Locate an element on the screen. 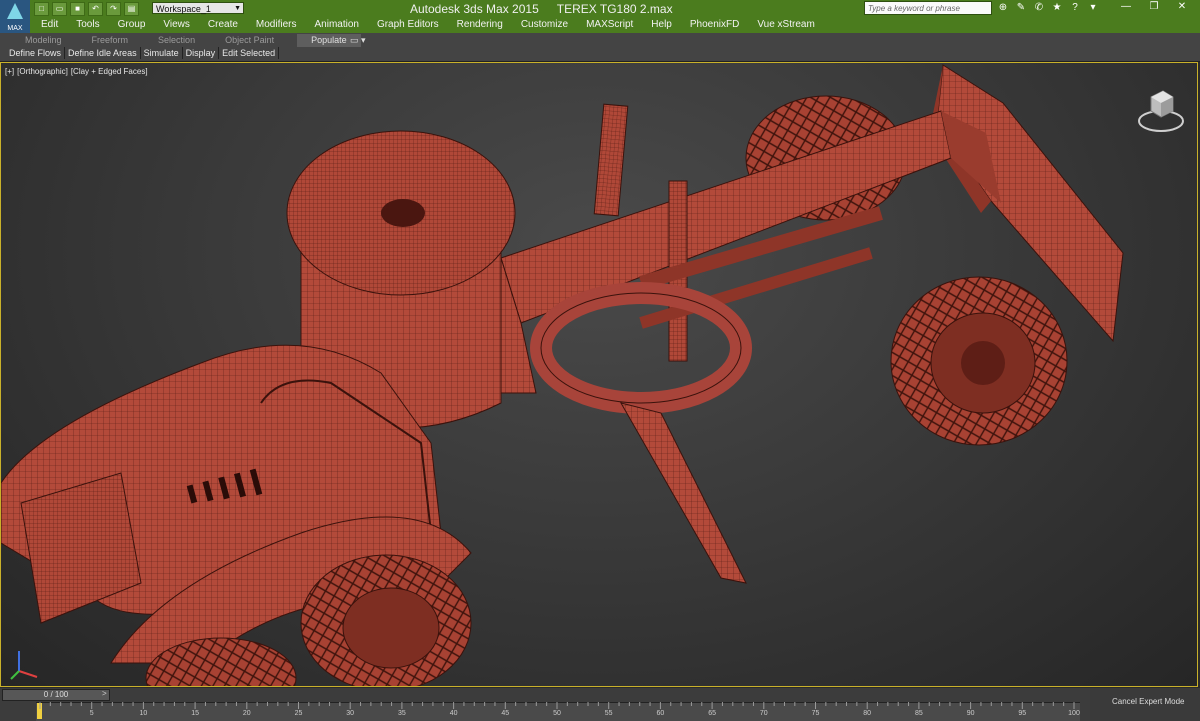  display-button: Display is located at coordinates (201, 53).